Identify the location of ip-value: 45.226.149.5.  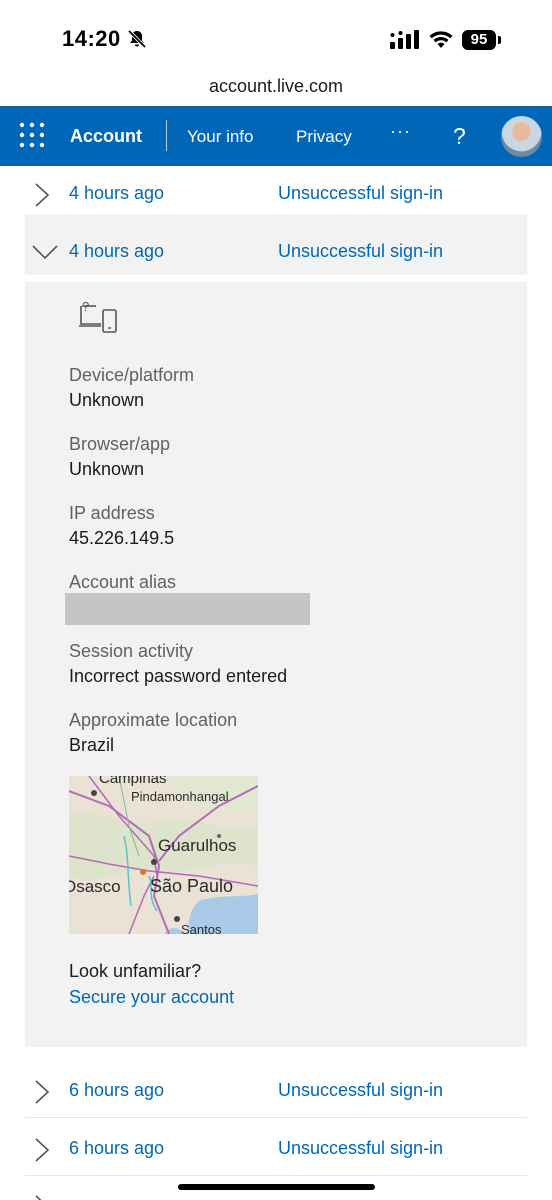
(122, 538).